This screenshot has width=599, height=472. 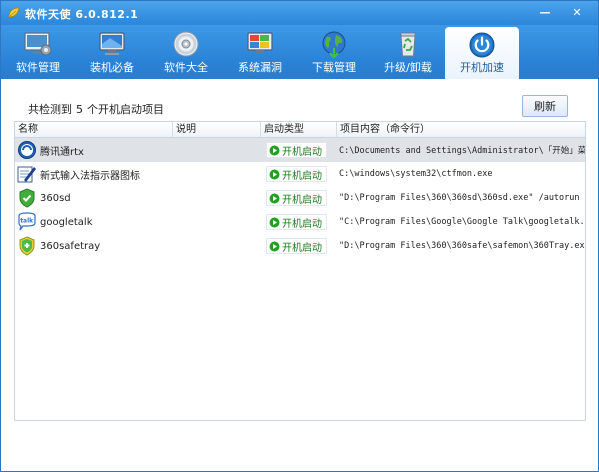 I want to click on tab-label: 软件大全, so click(x=186, y=67).